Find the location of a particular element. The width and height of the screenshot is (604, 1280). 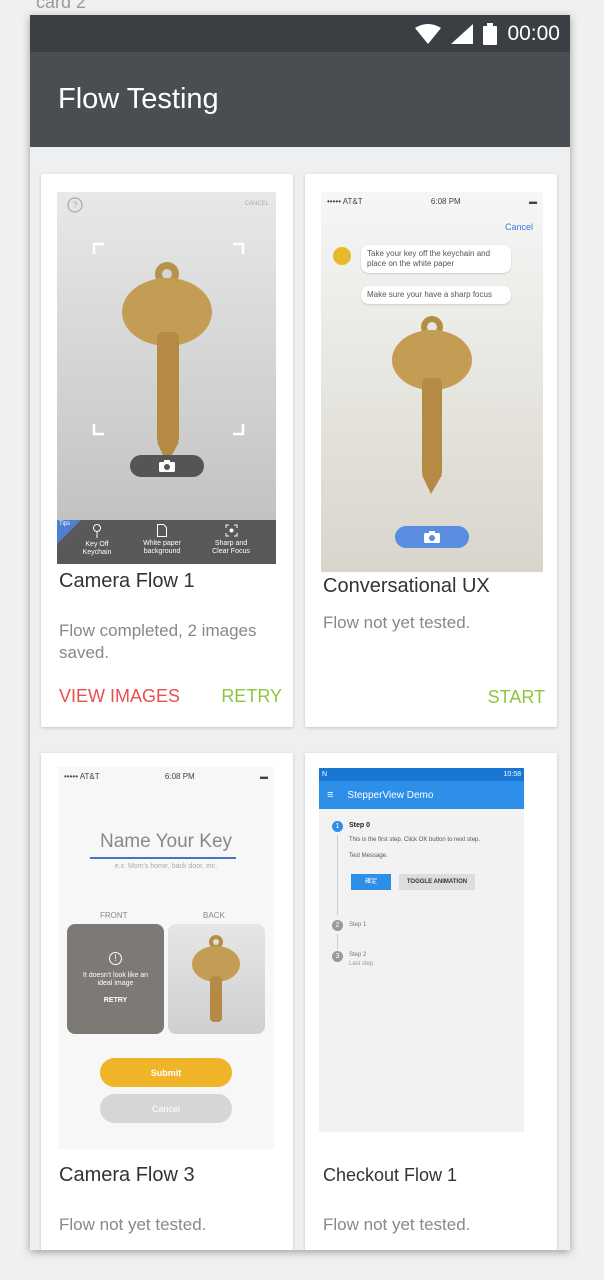

battery-icon is located at coordinates (490, 33).